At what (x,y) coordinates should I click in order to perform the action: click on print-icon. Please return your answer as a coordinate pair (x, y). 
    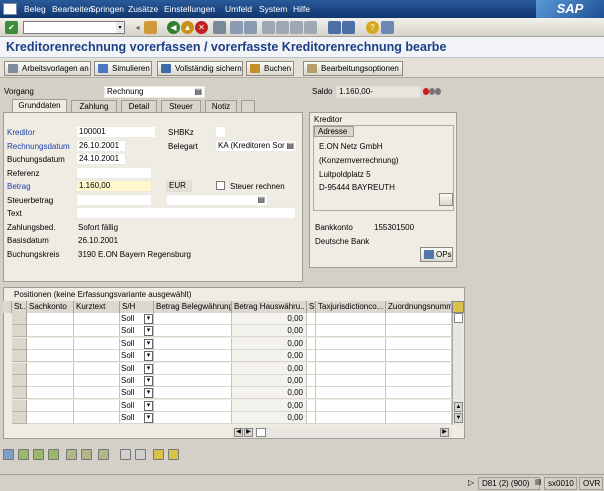
    Looking at the image, I should click on (219, 27).